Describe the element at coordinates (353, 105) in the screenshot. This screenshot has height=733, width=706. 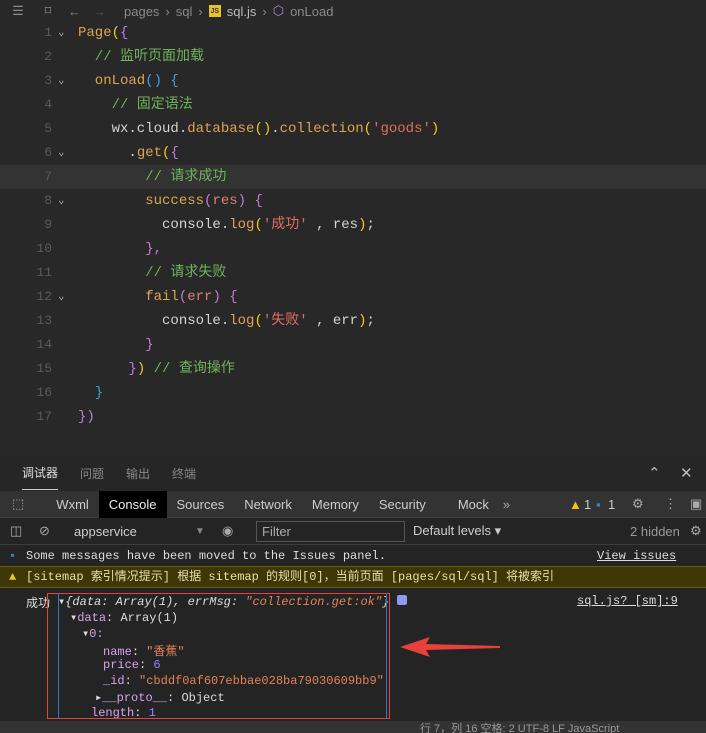
I see `code-line: 4 // 固定语法` at that location.